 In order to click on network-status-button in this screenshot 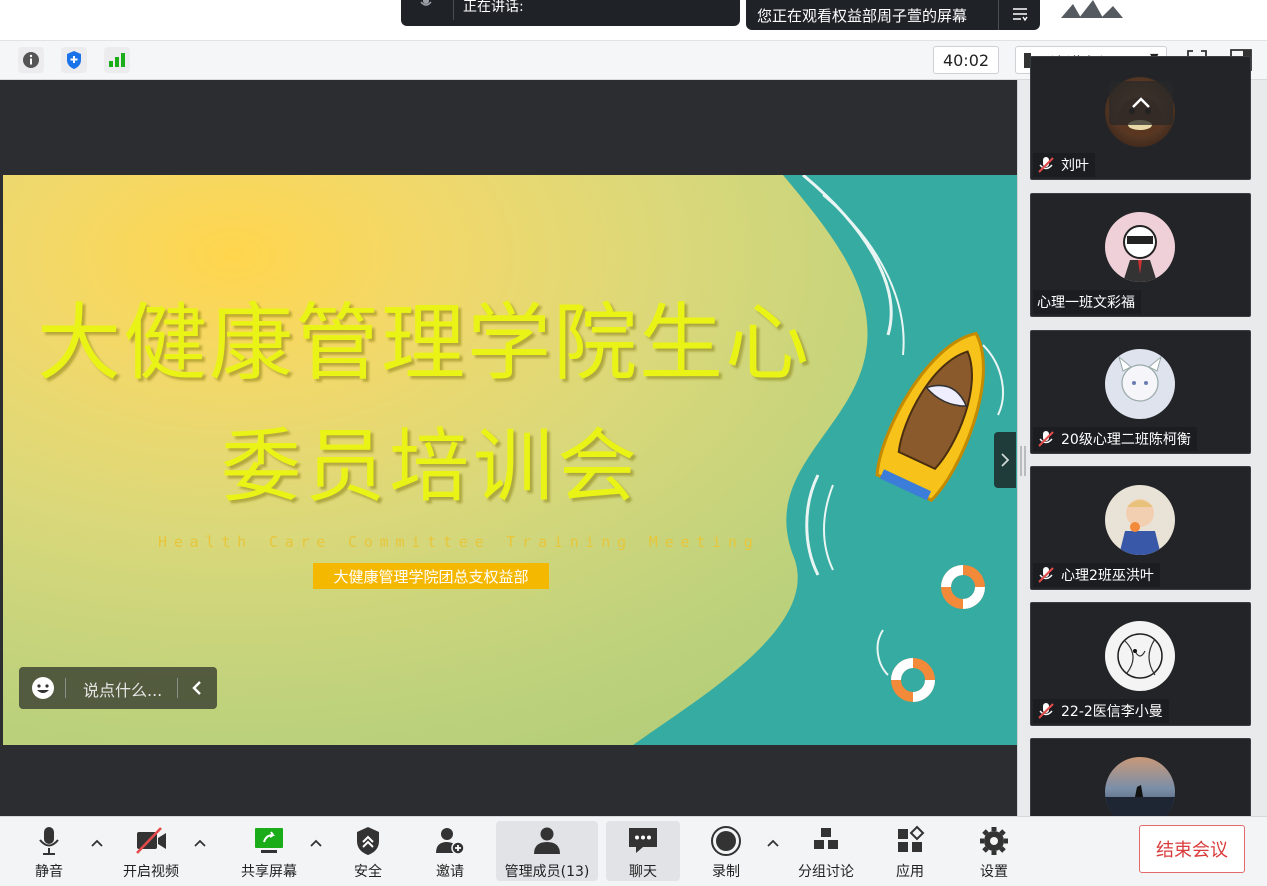, I will do `click(117, 60)`.